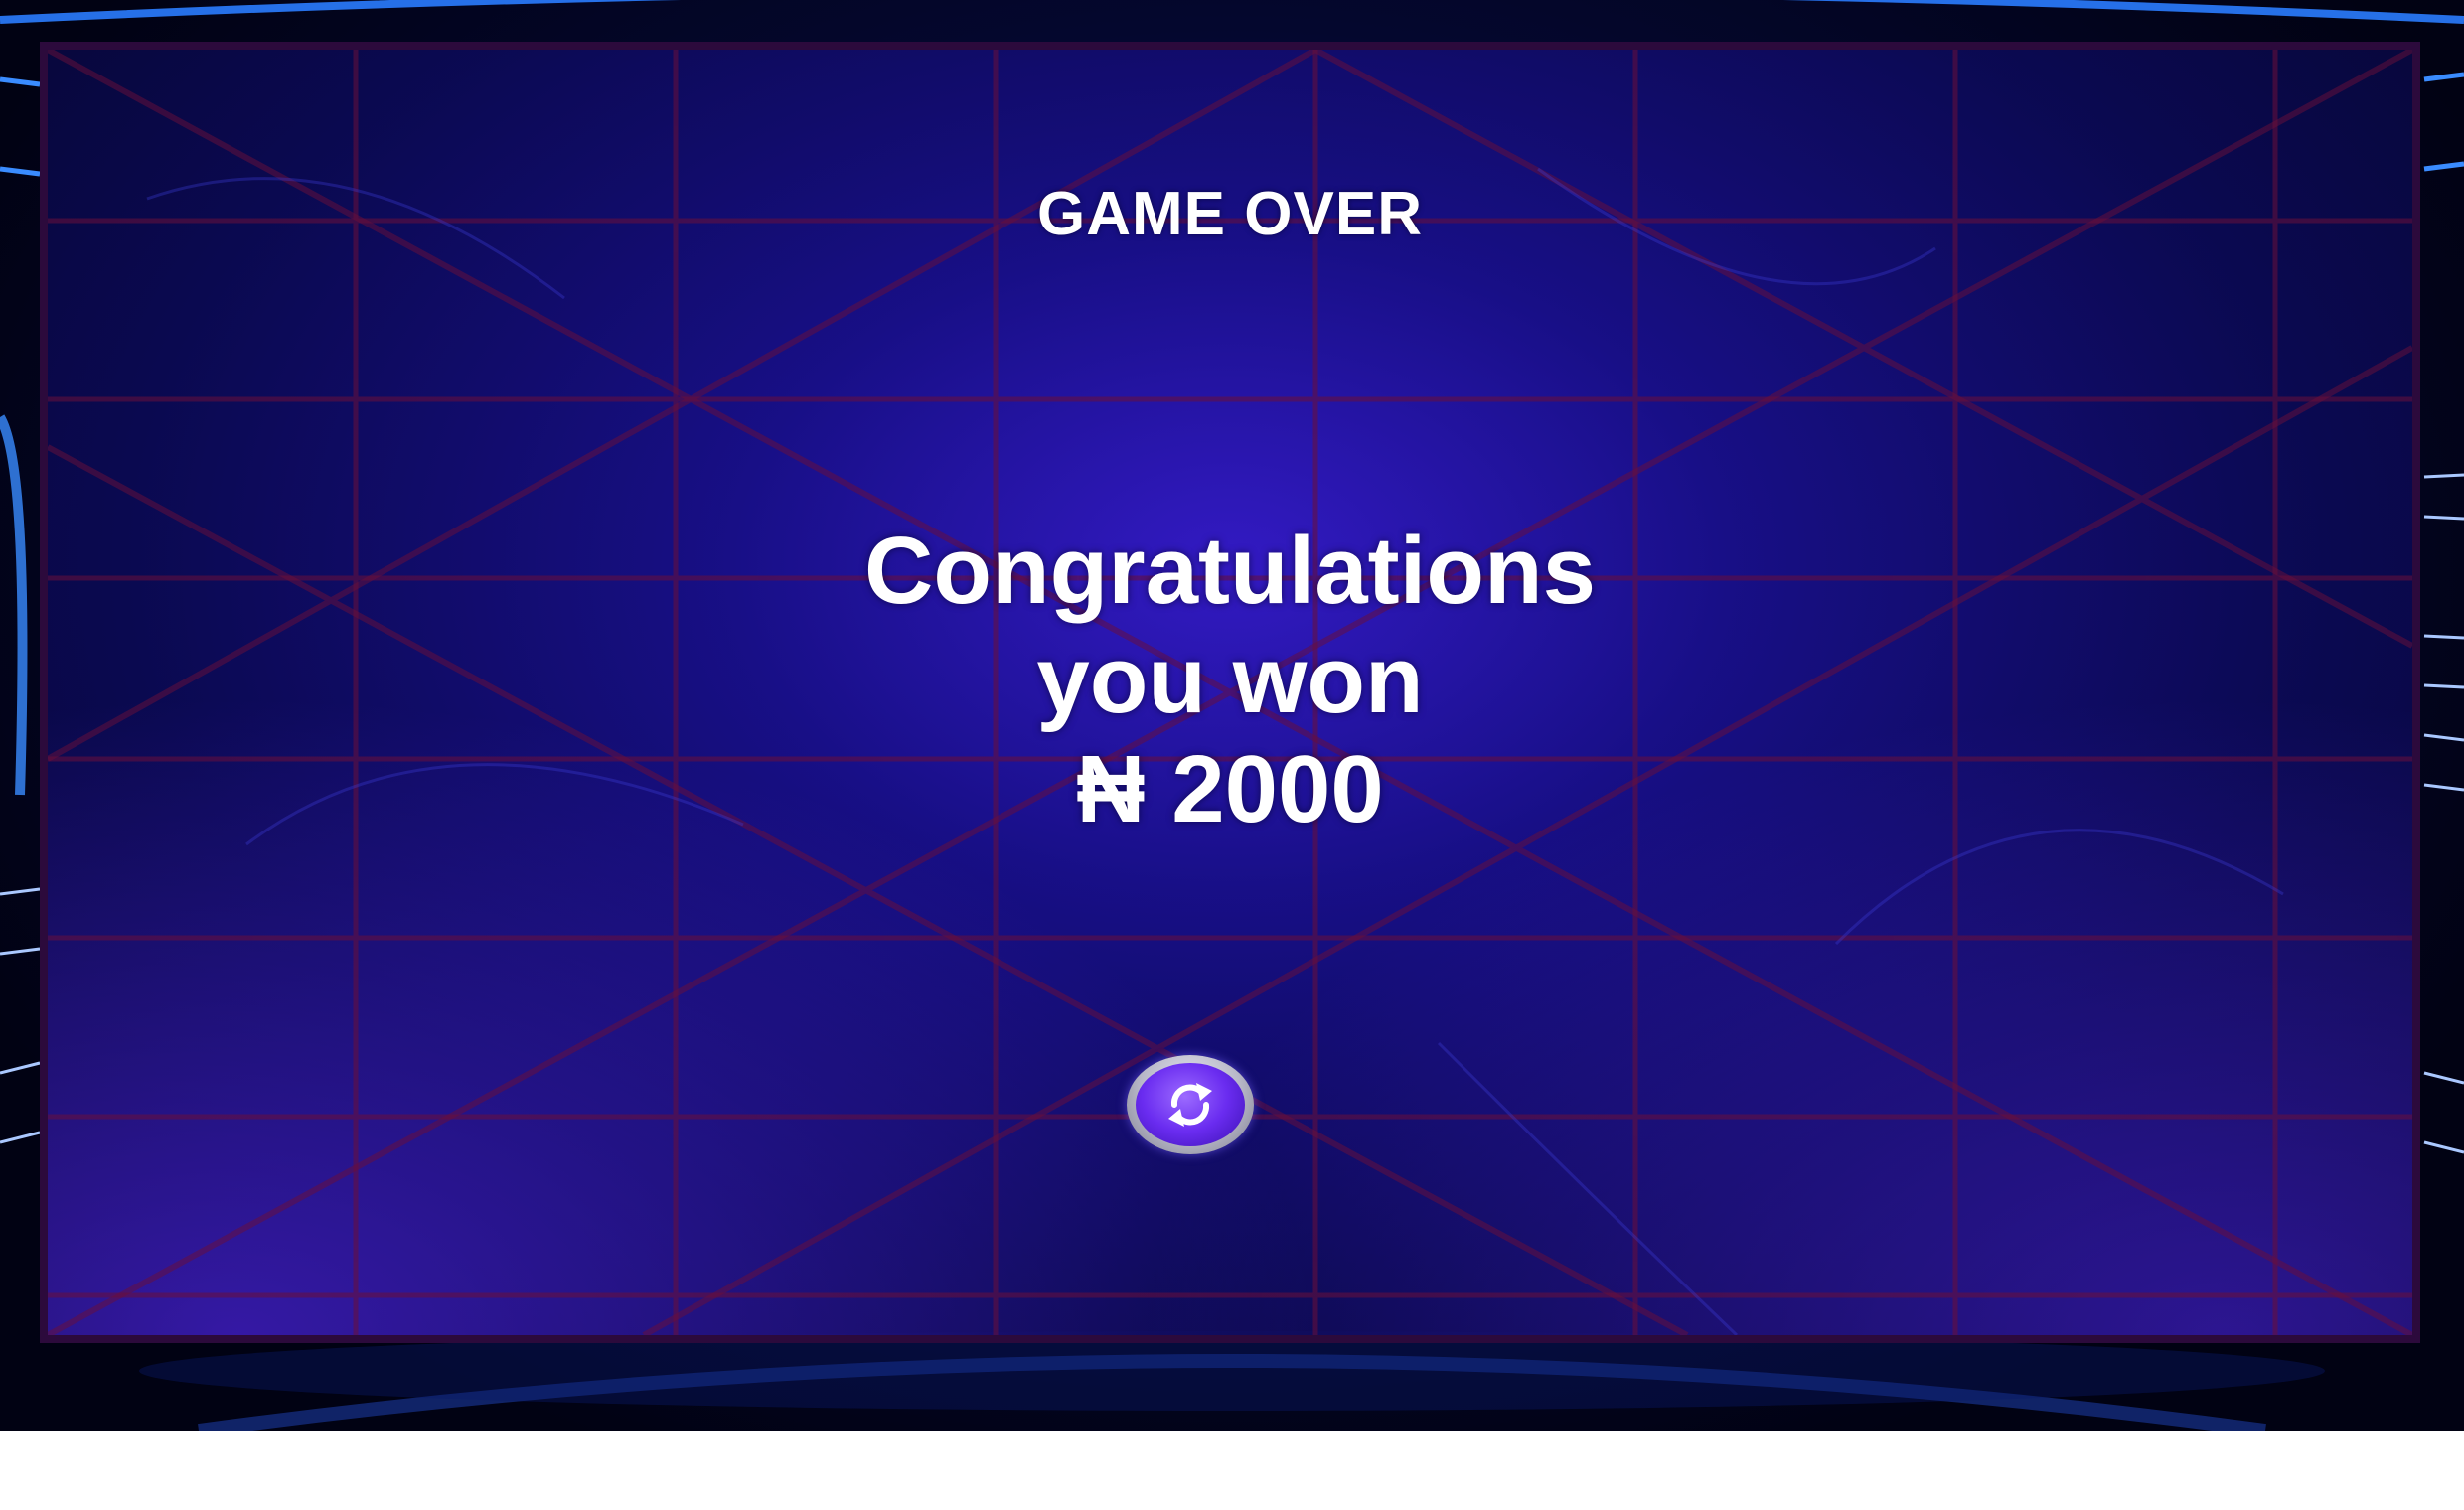  I want to click on replay-button-face, so click(1191, 1105).